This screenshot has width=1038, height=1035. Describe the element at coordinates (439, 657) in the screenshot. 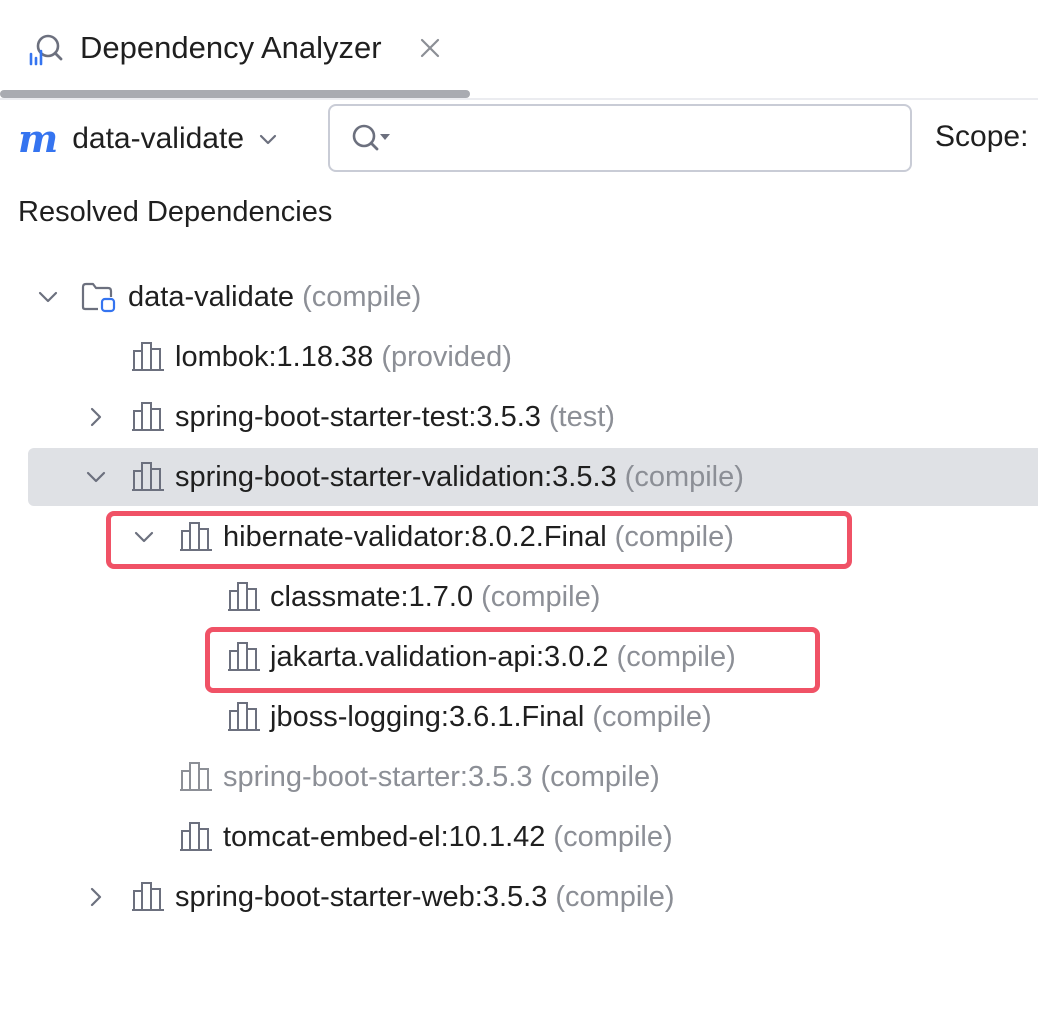

I see `dependency-name: jakarta.validation-api:3.0.2` at that location.